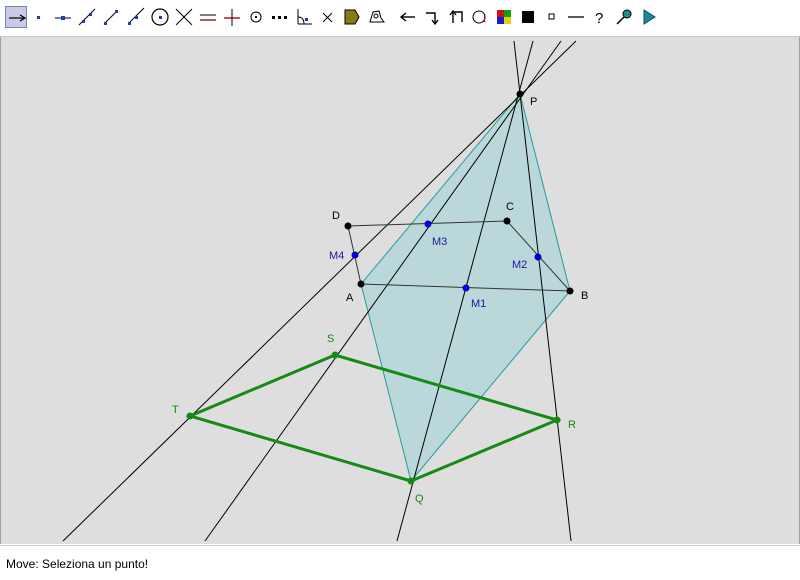 The width and height of the screenshot is (800, 580). I want to click on point-on-line-icon, so click(63, 18).